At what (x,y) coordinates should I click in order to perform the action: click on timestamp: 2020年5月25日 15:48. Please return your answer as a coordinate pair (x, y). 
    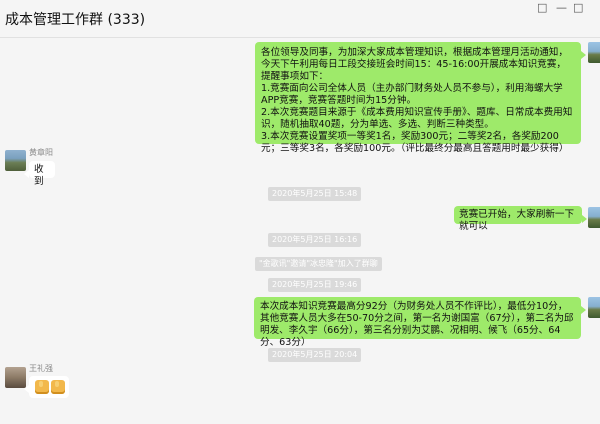
    Looking at the image, I should click on (315, 194).